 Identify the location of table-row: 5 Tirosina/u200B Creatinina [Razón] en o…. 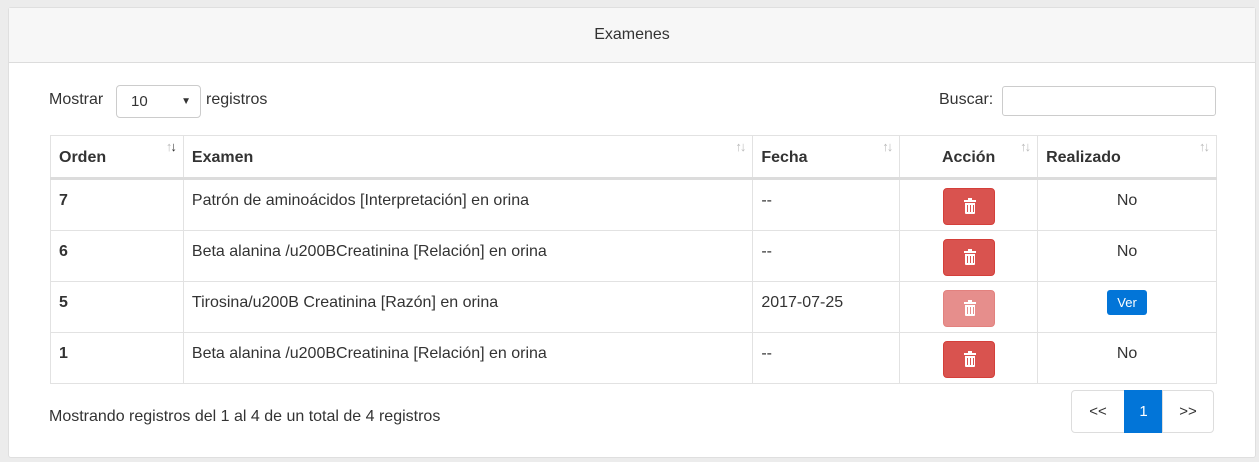
(633, 307).